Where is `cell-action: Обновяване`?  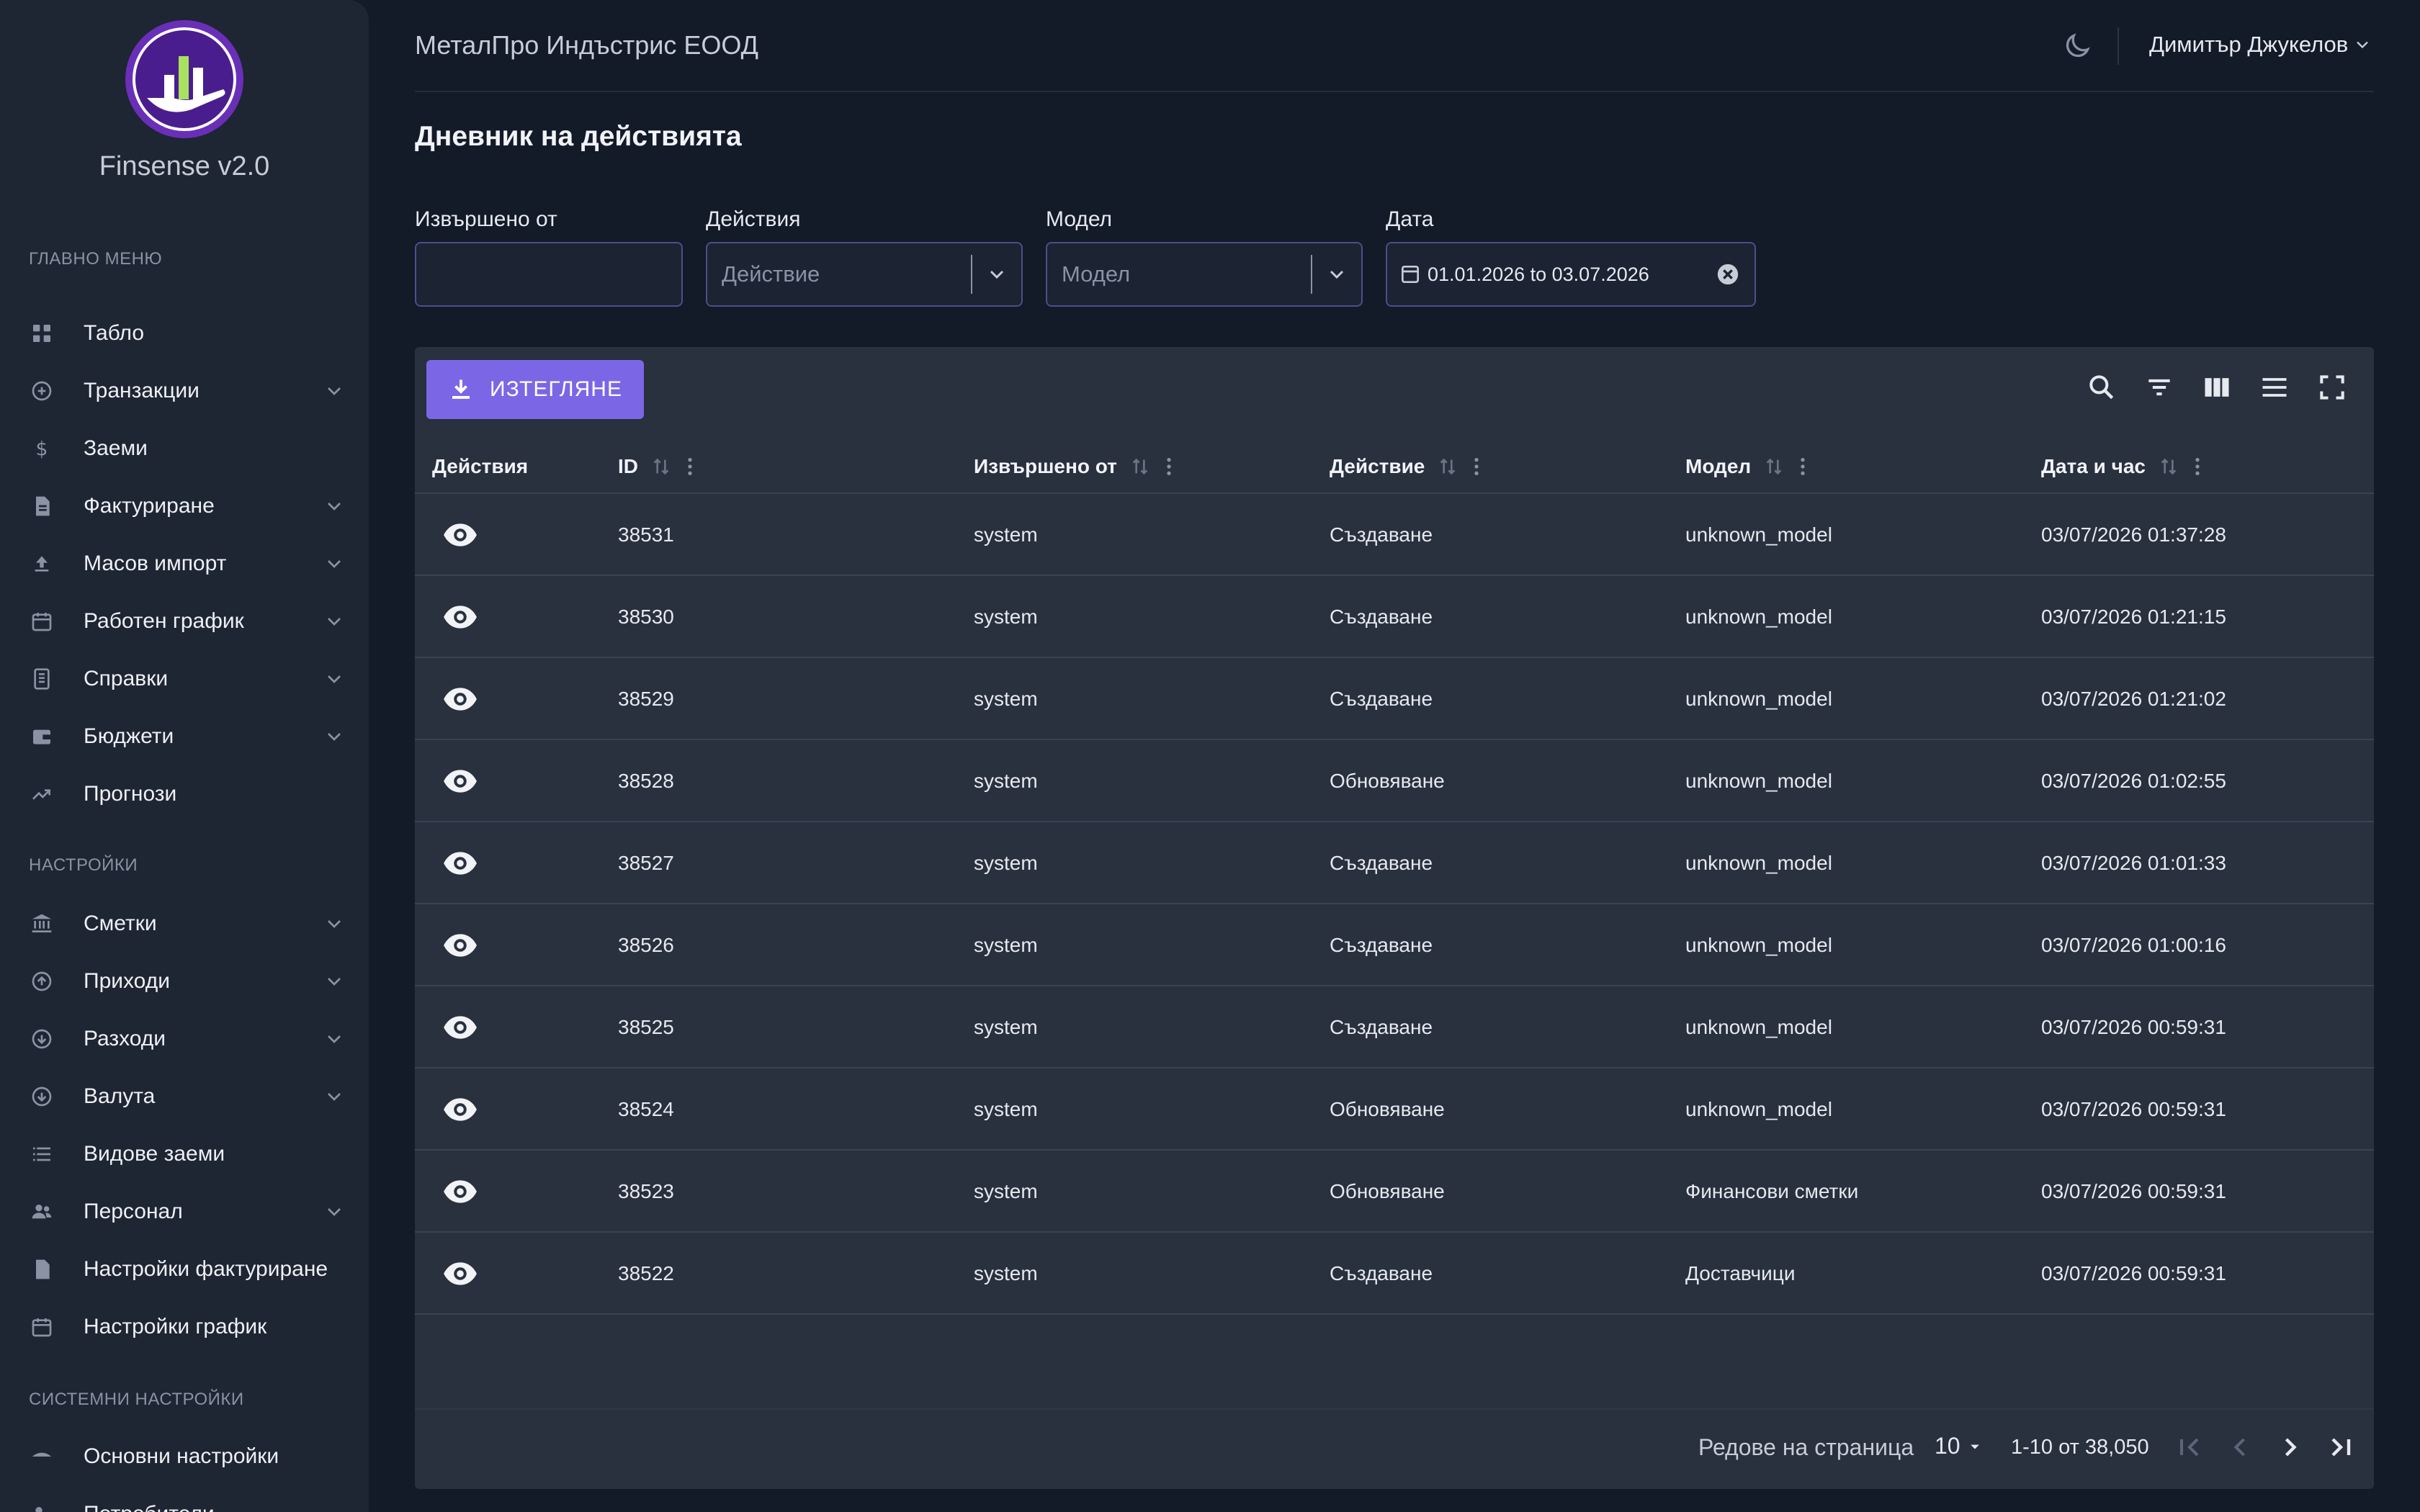
cell-action: Обновяване is located at coordinates (1387, 1109).